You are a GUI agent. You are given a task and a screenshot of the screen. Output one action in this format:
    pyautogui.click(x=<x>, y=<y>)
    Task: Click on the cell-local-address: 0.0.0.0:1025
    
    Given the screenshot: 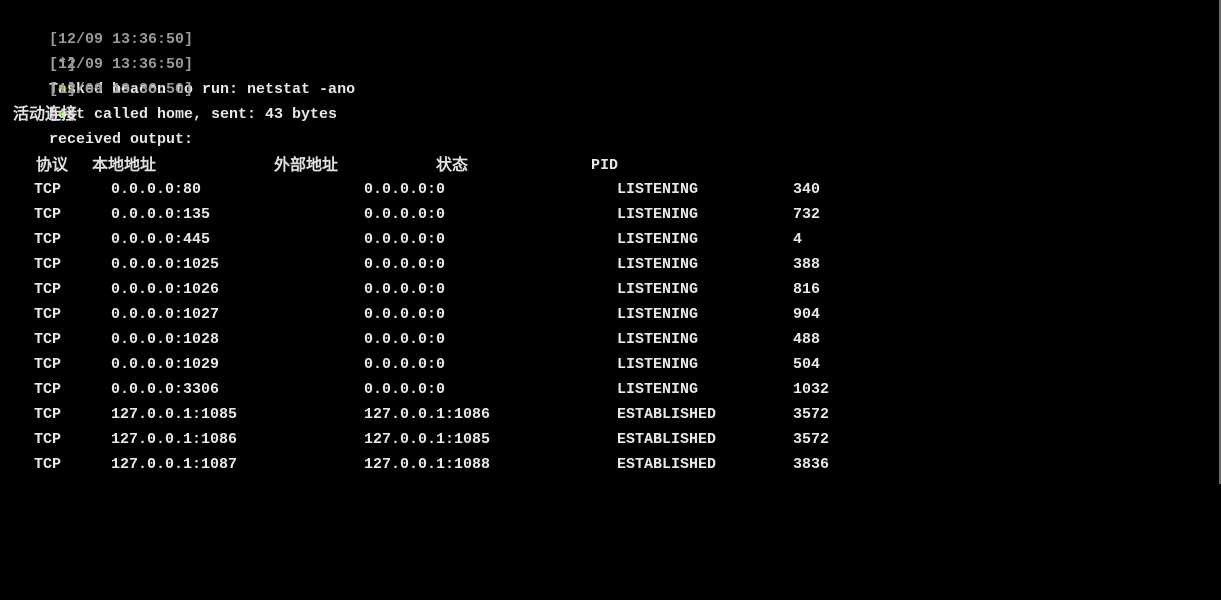 What is the action you would take?
    pyautogui.click(x=165, y=264)
    